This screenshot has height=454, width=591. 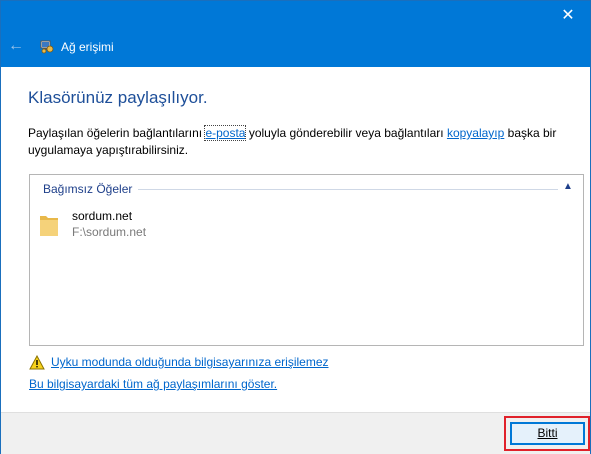 I want to click on title-bar: ✕ ← Ağ erişimi, so click(x=295, y=34).